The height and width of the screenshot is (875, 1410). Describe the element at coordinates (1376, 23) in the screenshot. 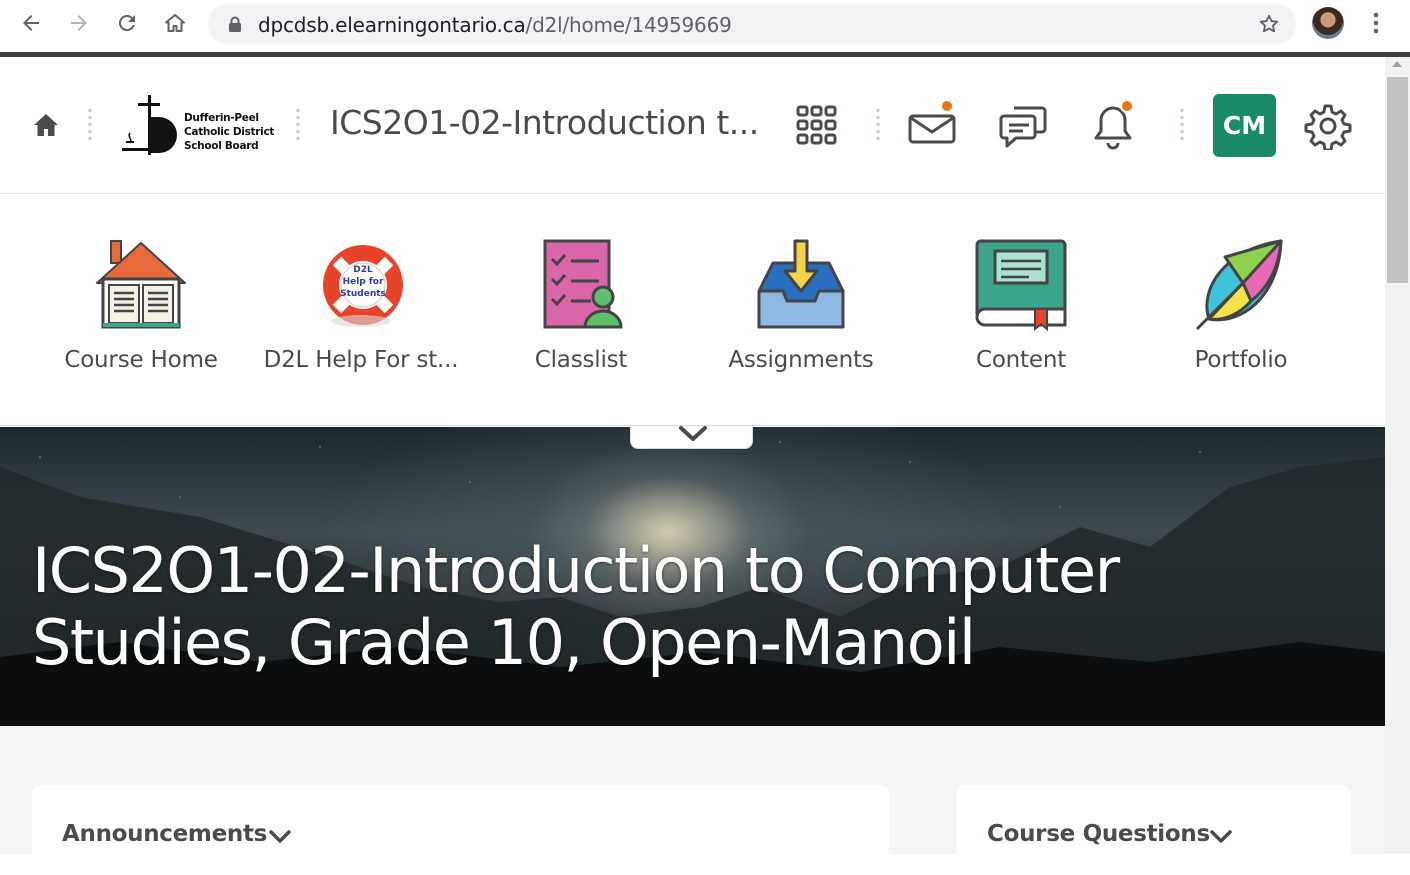

I see `menu-kebab-icon` at that location.